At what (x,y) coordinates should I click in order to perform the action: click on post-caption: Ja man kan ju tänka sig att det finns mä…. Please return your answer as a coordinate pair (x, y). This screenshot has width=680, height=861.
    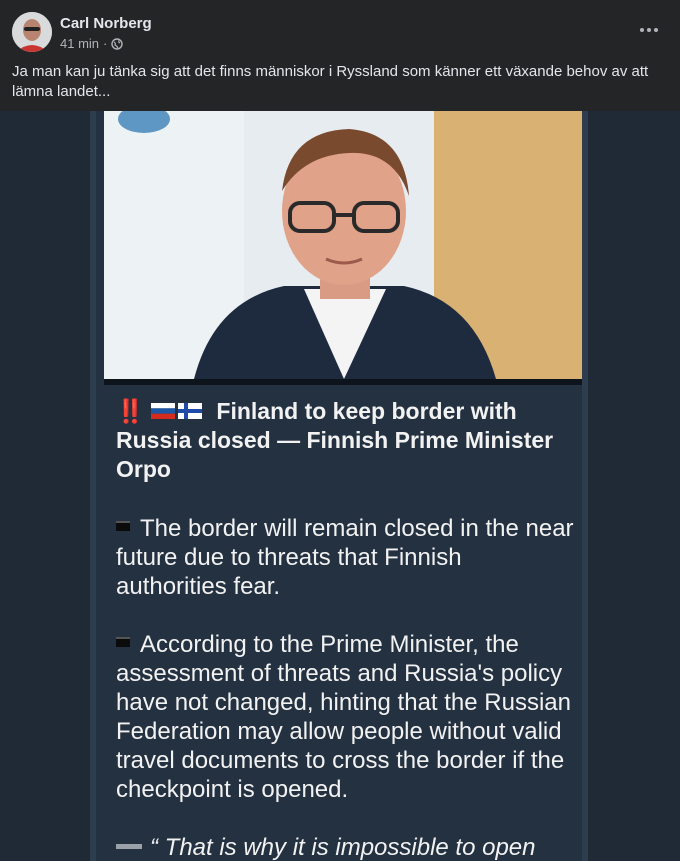
    Looking at the image, I should click on (330, 81).